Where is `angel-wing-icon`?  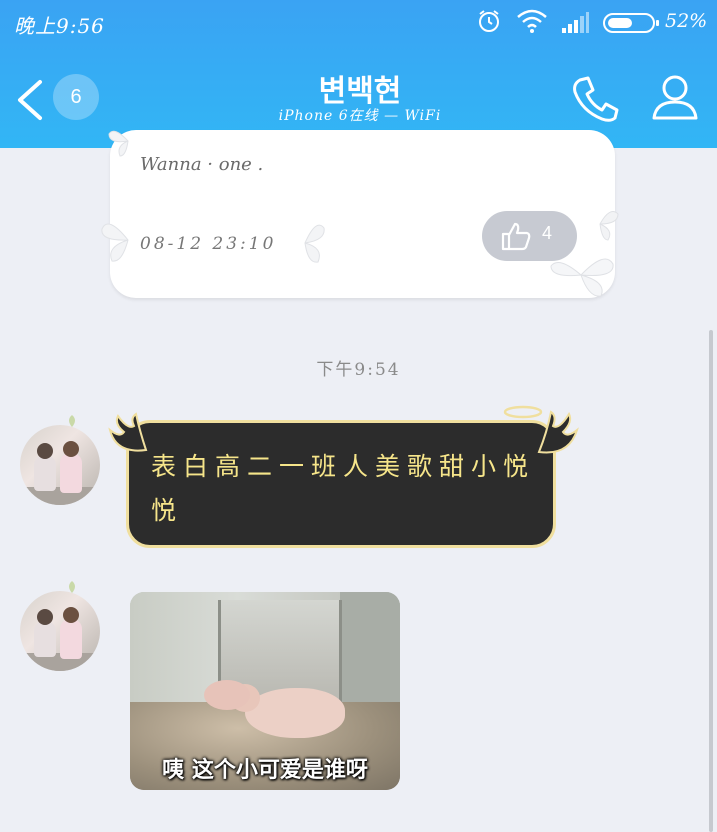
angel-wing-icon is located at coordinates (128, 432).